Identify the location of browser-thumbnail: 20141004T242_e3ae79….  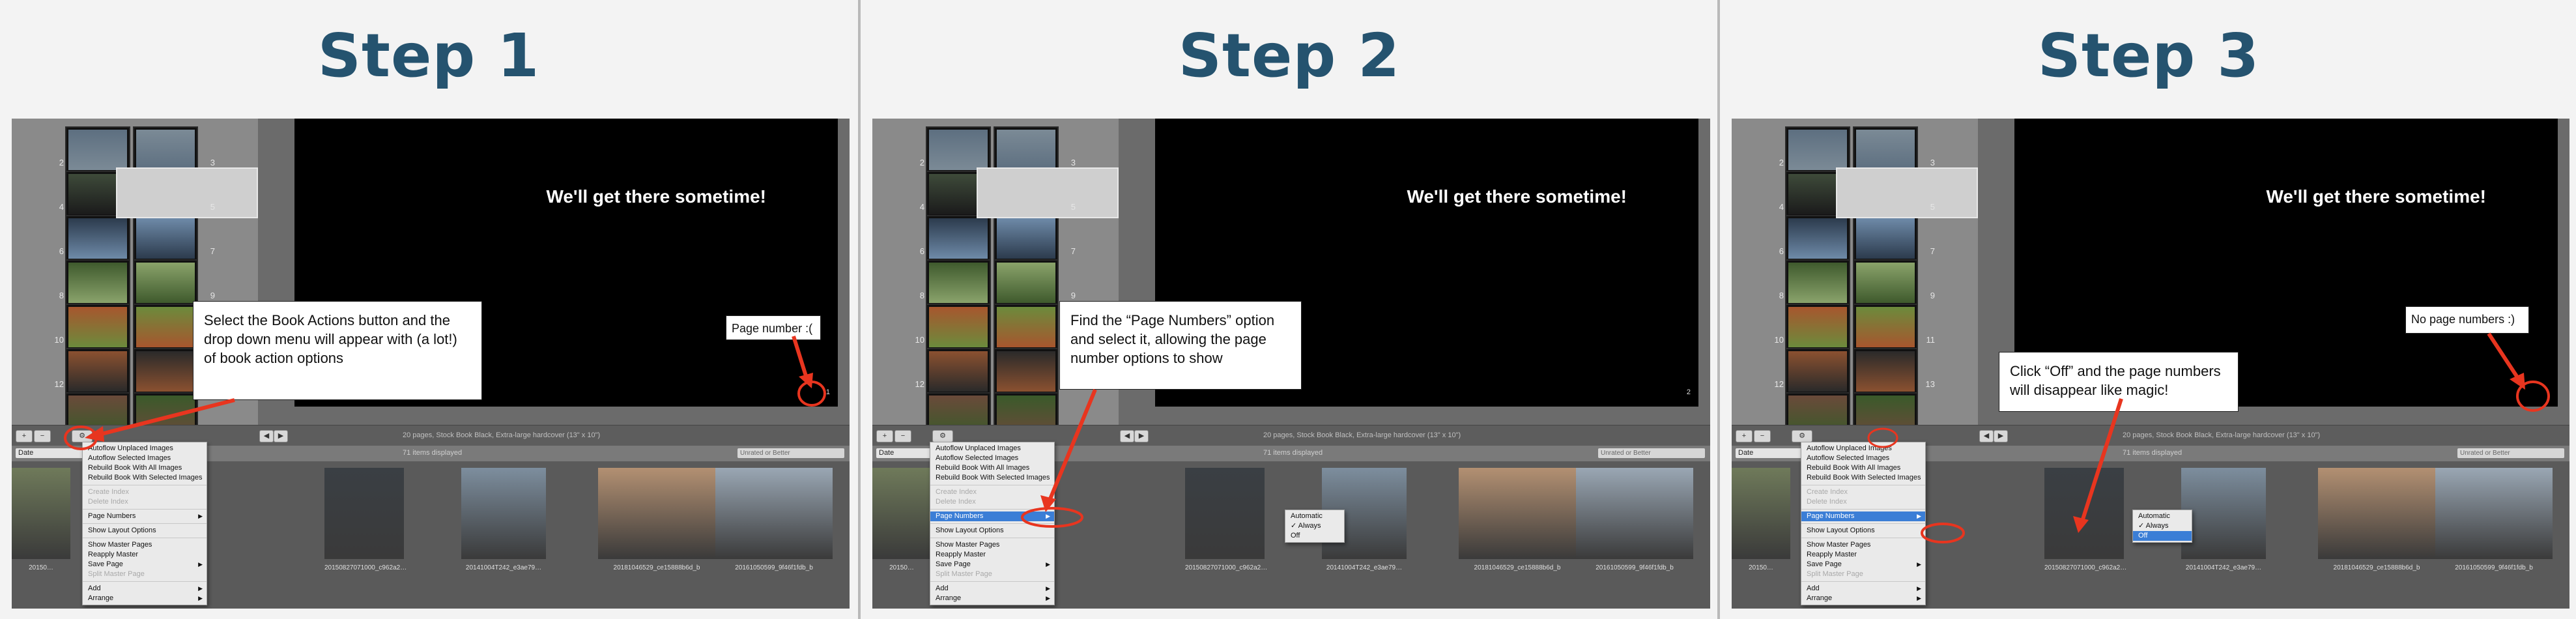
(2223, 524).